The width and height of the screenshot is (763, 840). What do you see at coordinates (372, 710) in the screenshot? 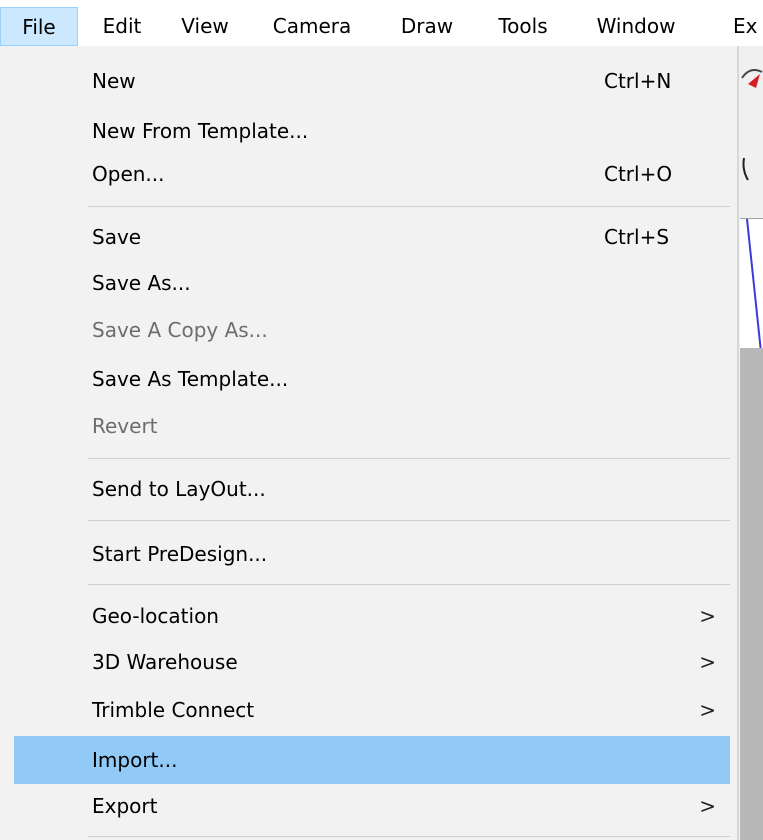
I see `menu-item-trimble-connect: Trimble Connect >` at bounding box center [372, 710].